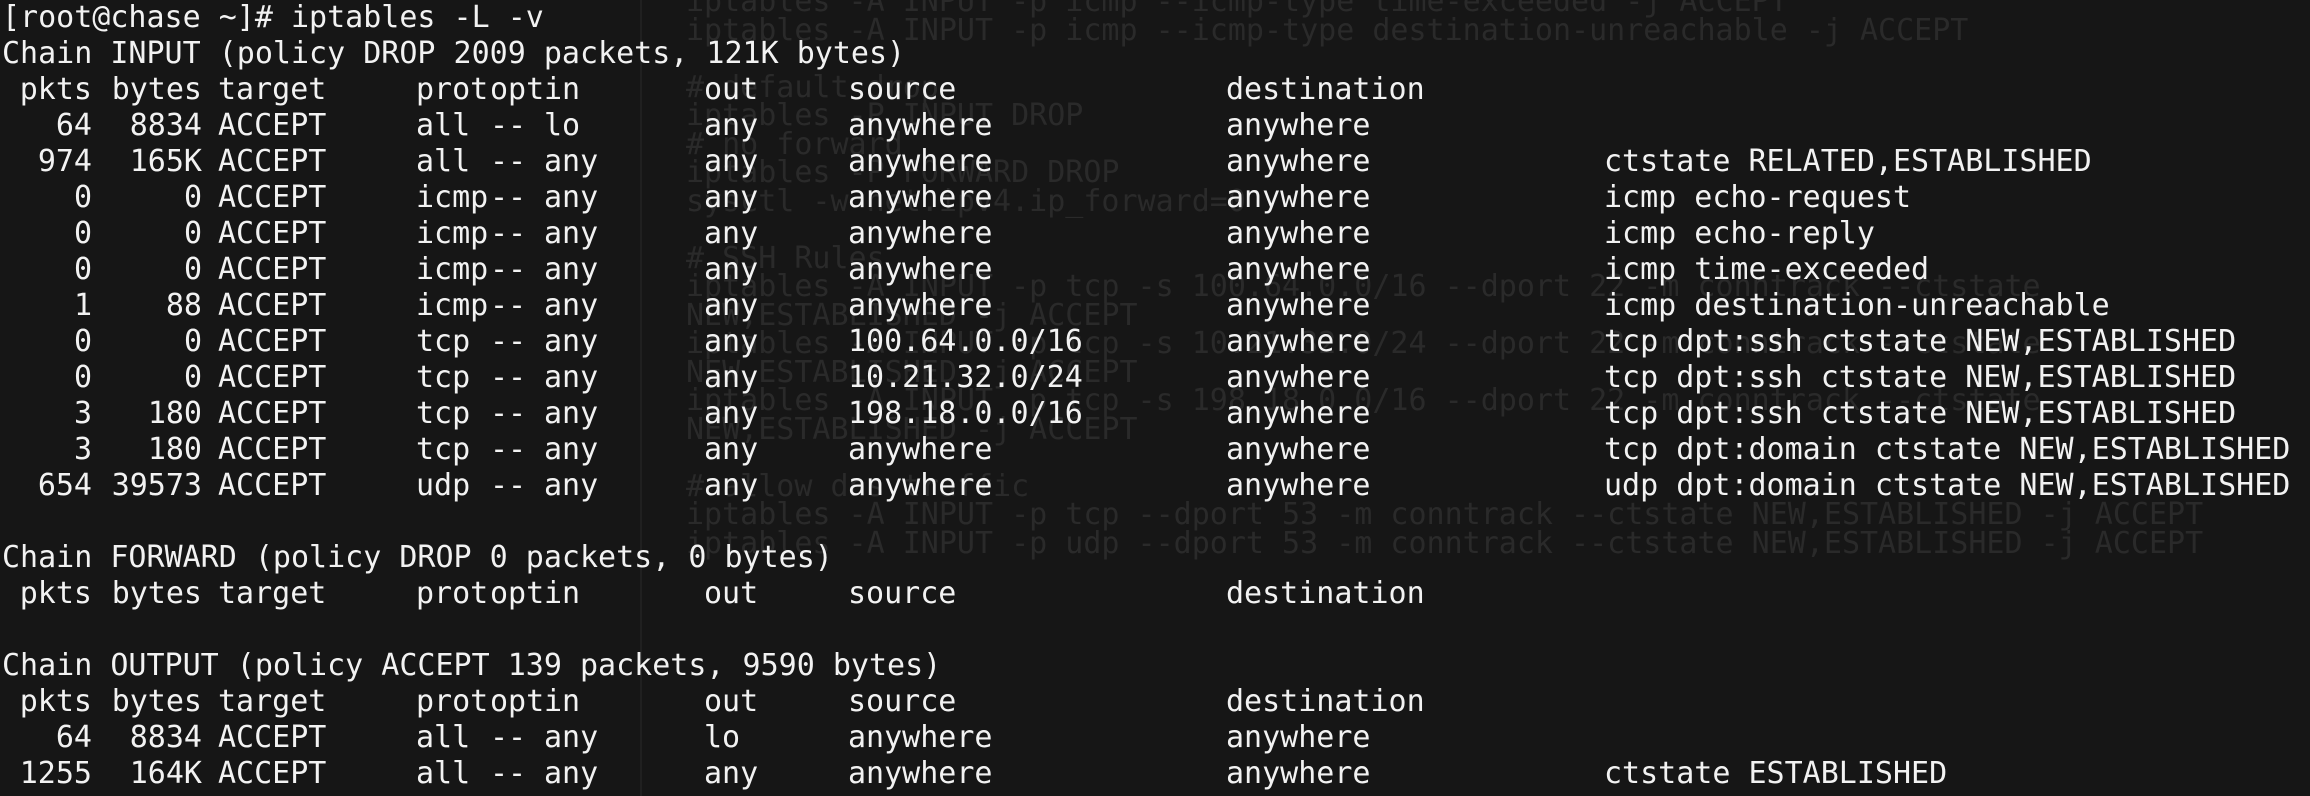 This screenshot has width=2310, height=796. What do you see at coordinates (965, 377) in the screenshot?
I see `cell-source: 10.21.32.0/24` at bounding box center [965, 377].